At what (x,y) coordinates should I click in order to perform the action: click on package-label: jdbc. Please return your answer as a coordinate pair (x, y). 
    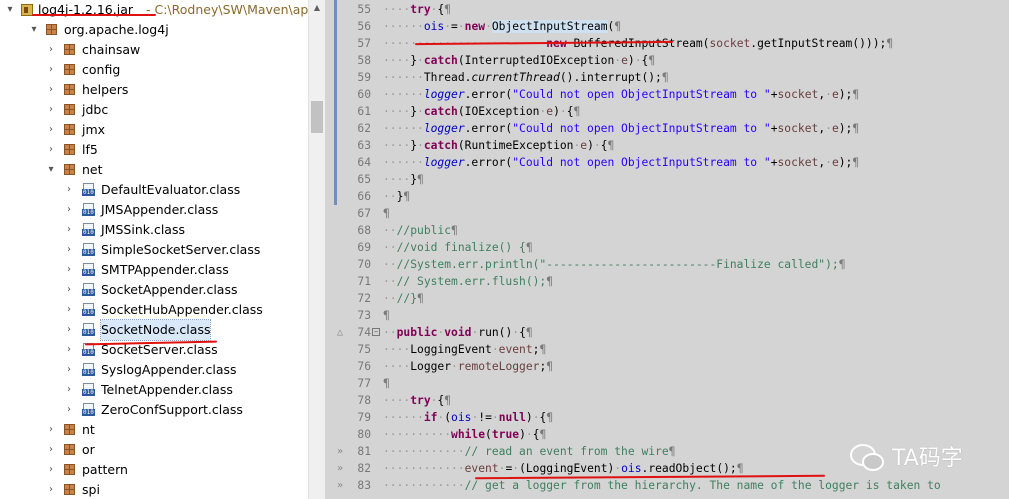
    Looking at the image, I should click on (95, 109).